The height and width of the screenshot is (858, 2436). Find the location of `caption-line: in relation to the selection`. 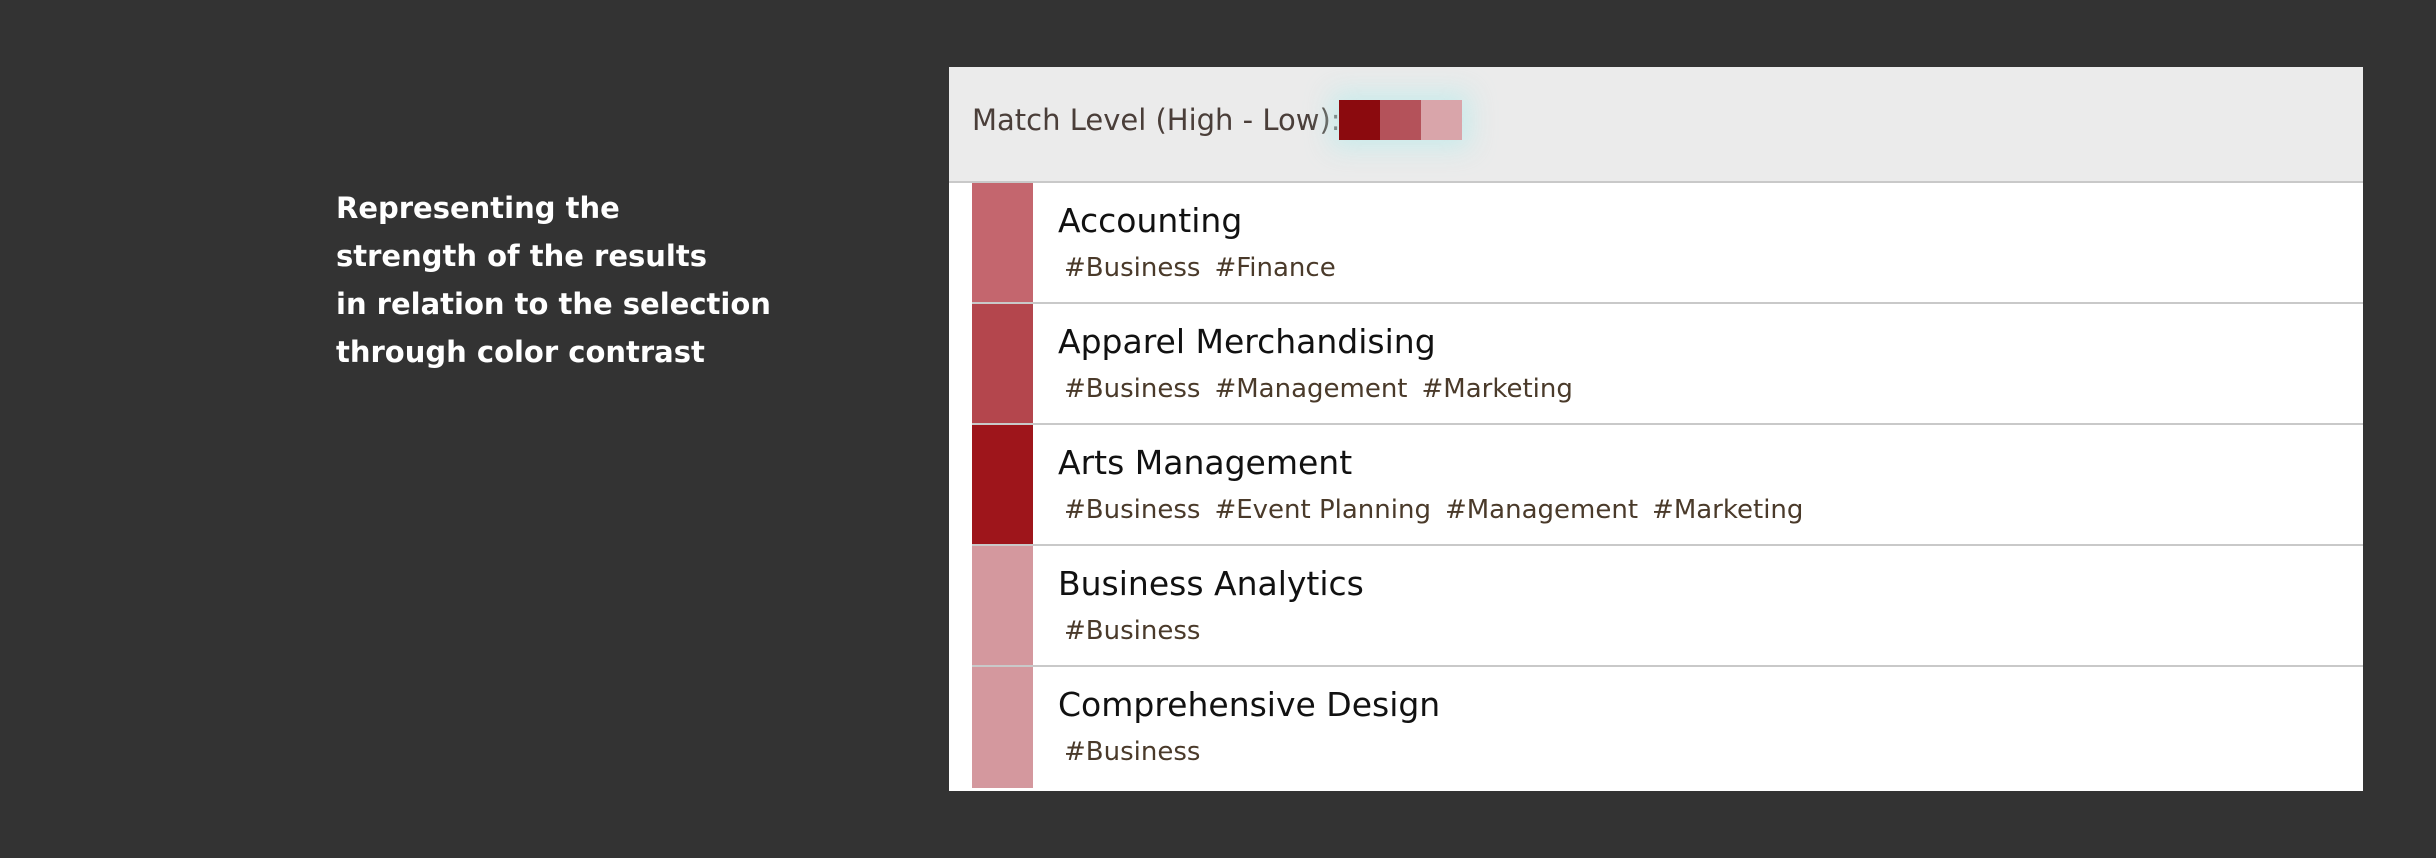

caption-line: in relation to the selection is located at coordinates (553, 304).